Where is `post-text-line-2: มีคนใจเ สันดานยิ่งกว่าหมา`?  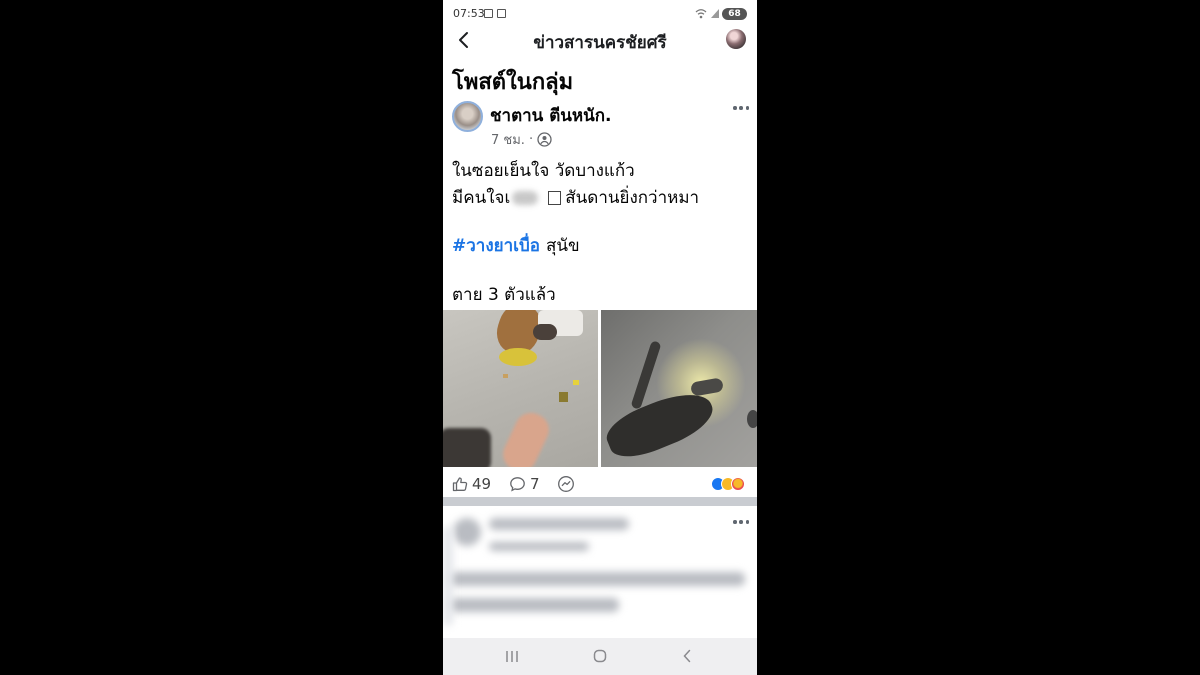
post-text-line-2: มีคนใจเ สันดานยิ่งกว่าหมา is located at coordinates (575, 197).